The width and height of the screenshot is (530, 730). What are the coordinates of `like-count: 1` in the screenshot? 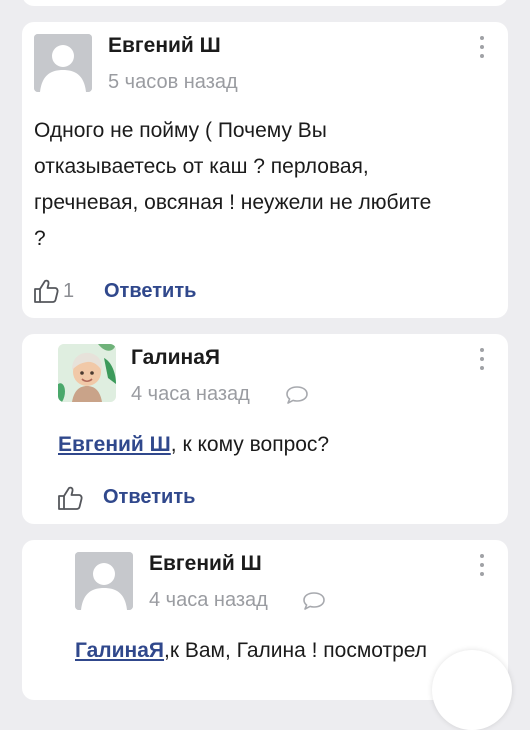 It's located at (69, 291).